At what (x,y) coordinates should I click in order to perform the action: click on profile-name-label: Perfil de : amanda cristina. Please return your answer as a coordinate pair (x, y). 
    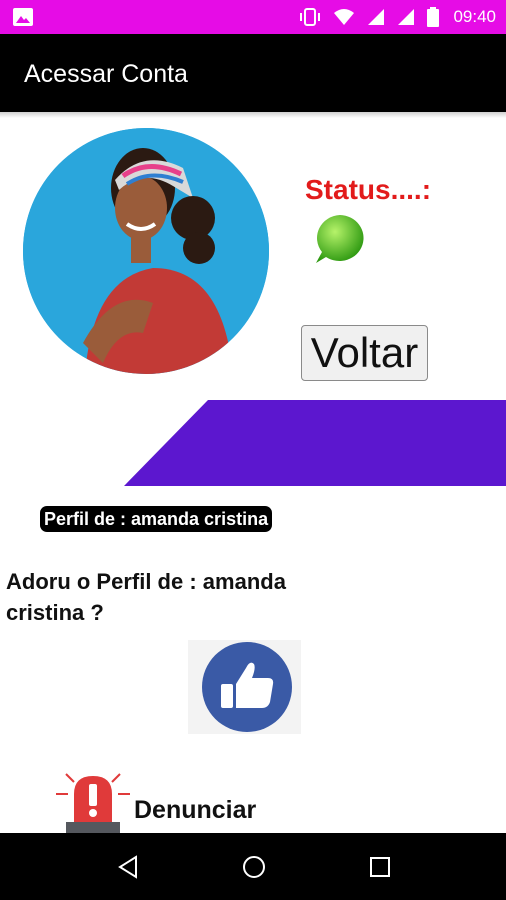
    Looking at the image, I should click on (156, 519).